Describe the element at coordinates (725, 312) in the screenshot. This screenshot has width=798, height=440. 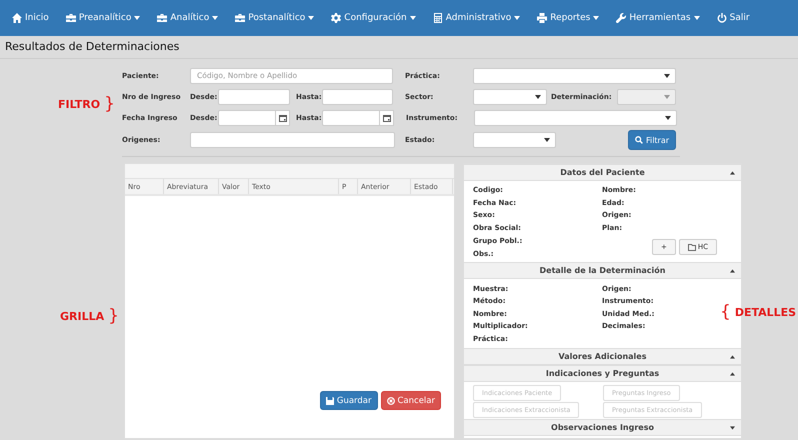
I see `brace-mark: {` at that location.